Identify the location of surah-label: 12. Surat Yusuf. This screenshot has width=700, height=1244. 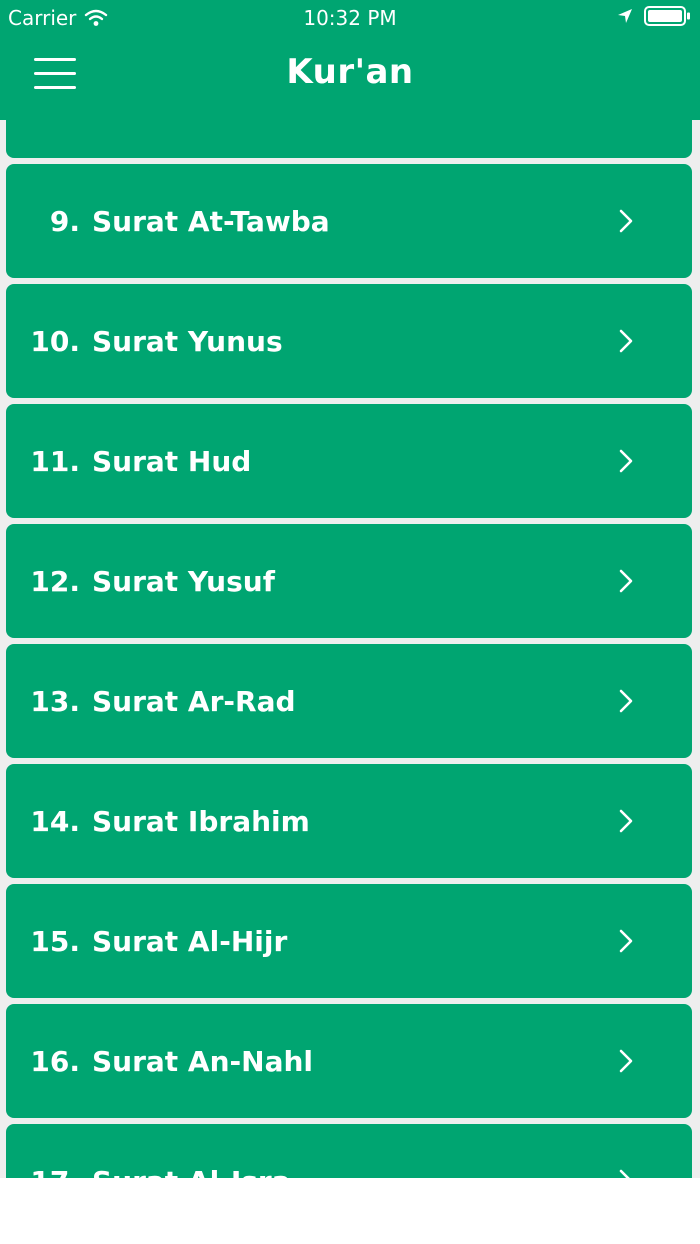
(151, 581).